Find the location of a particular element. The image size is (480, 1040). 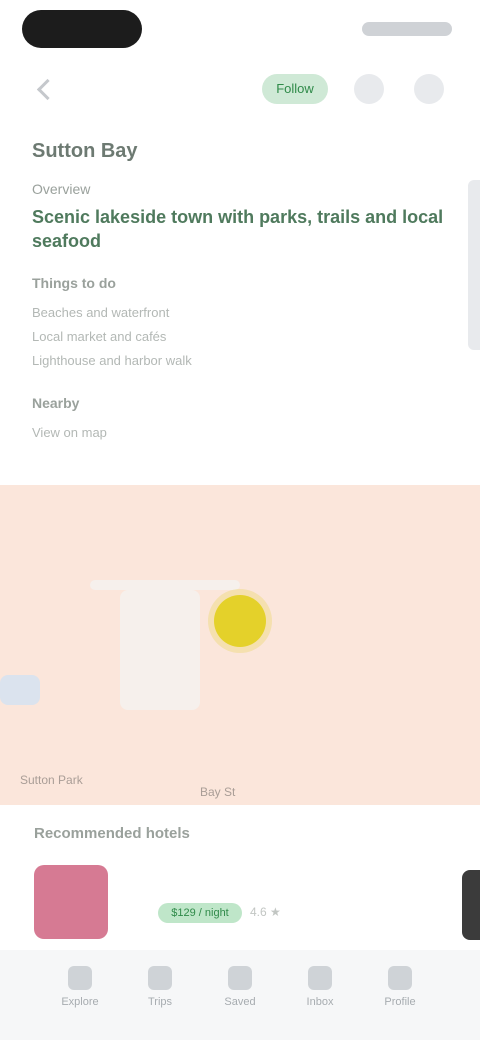

place-subtitle: Overview is located at coordinates (61, 189).